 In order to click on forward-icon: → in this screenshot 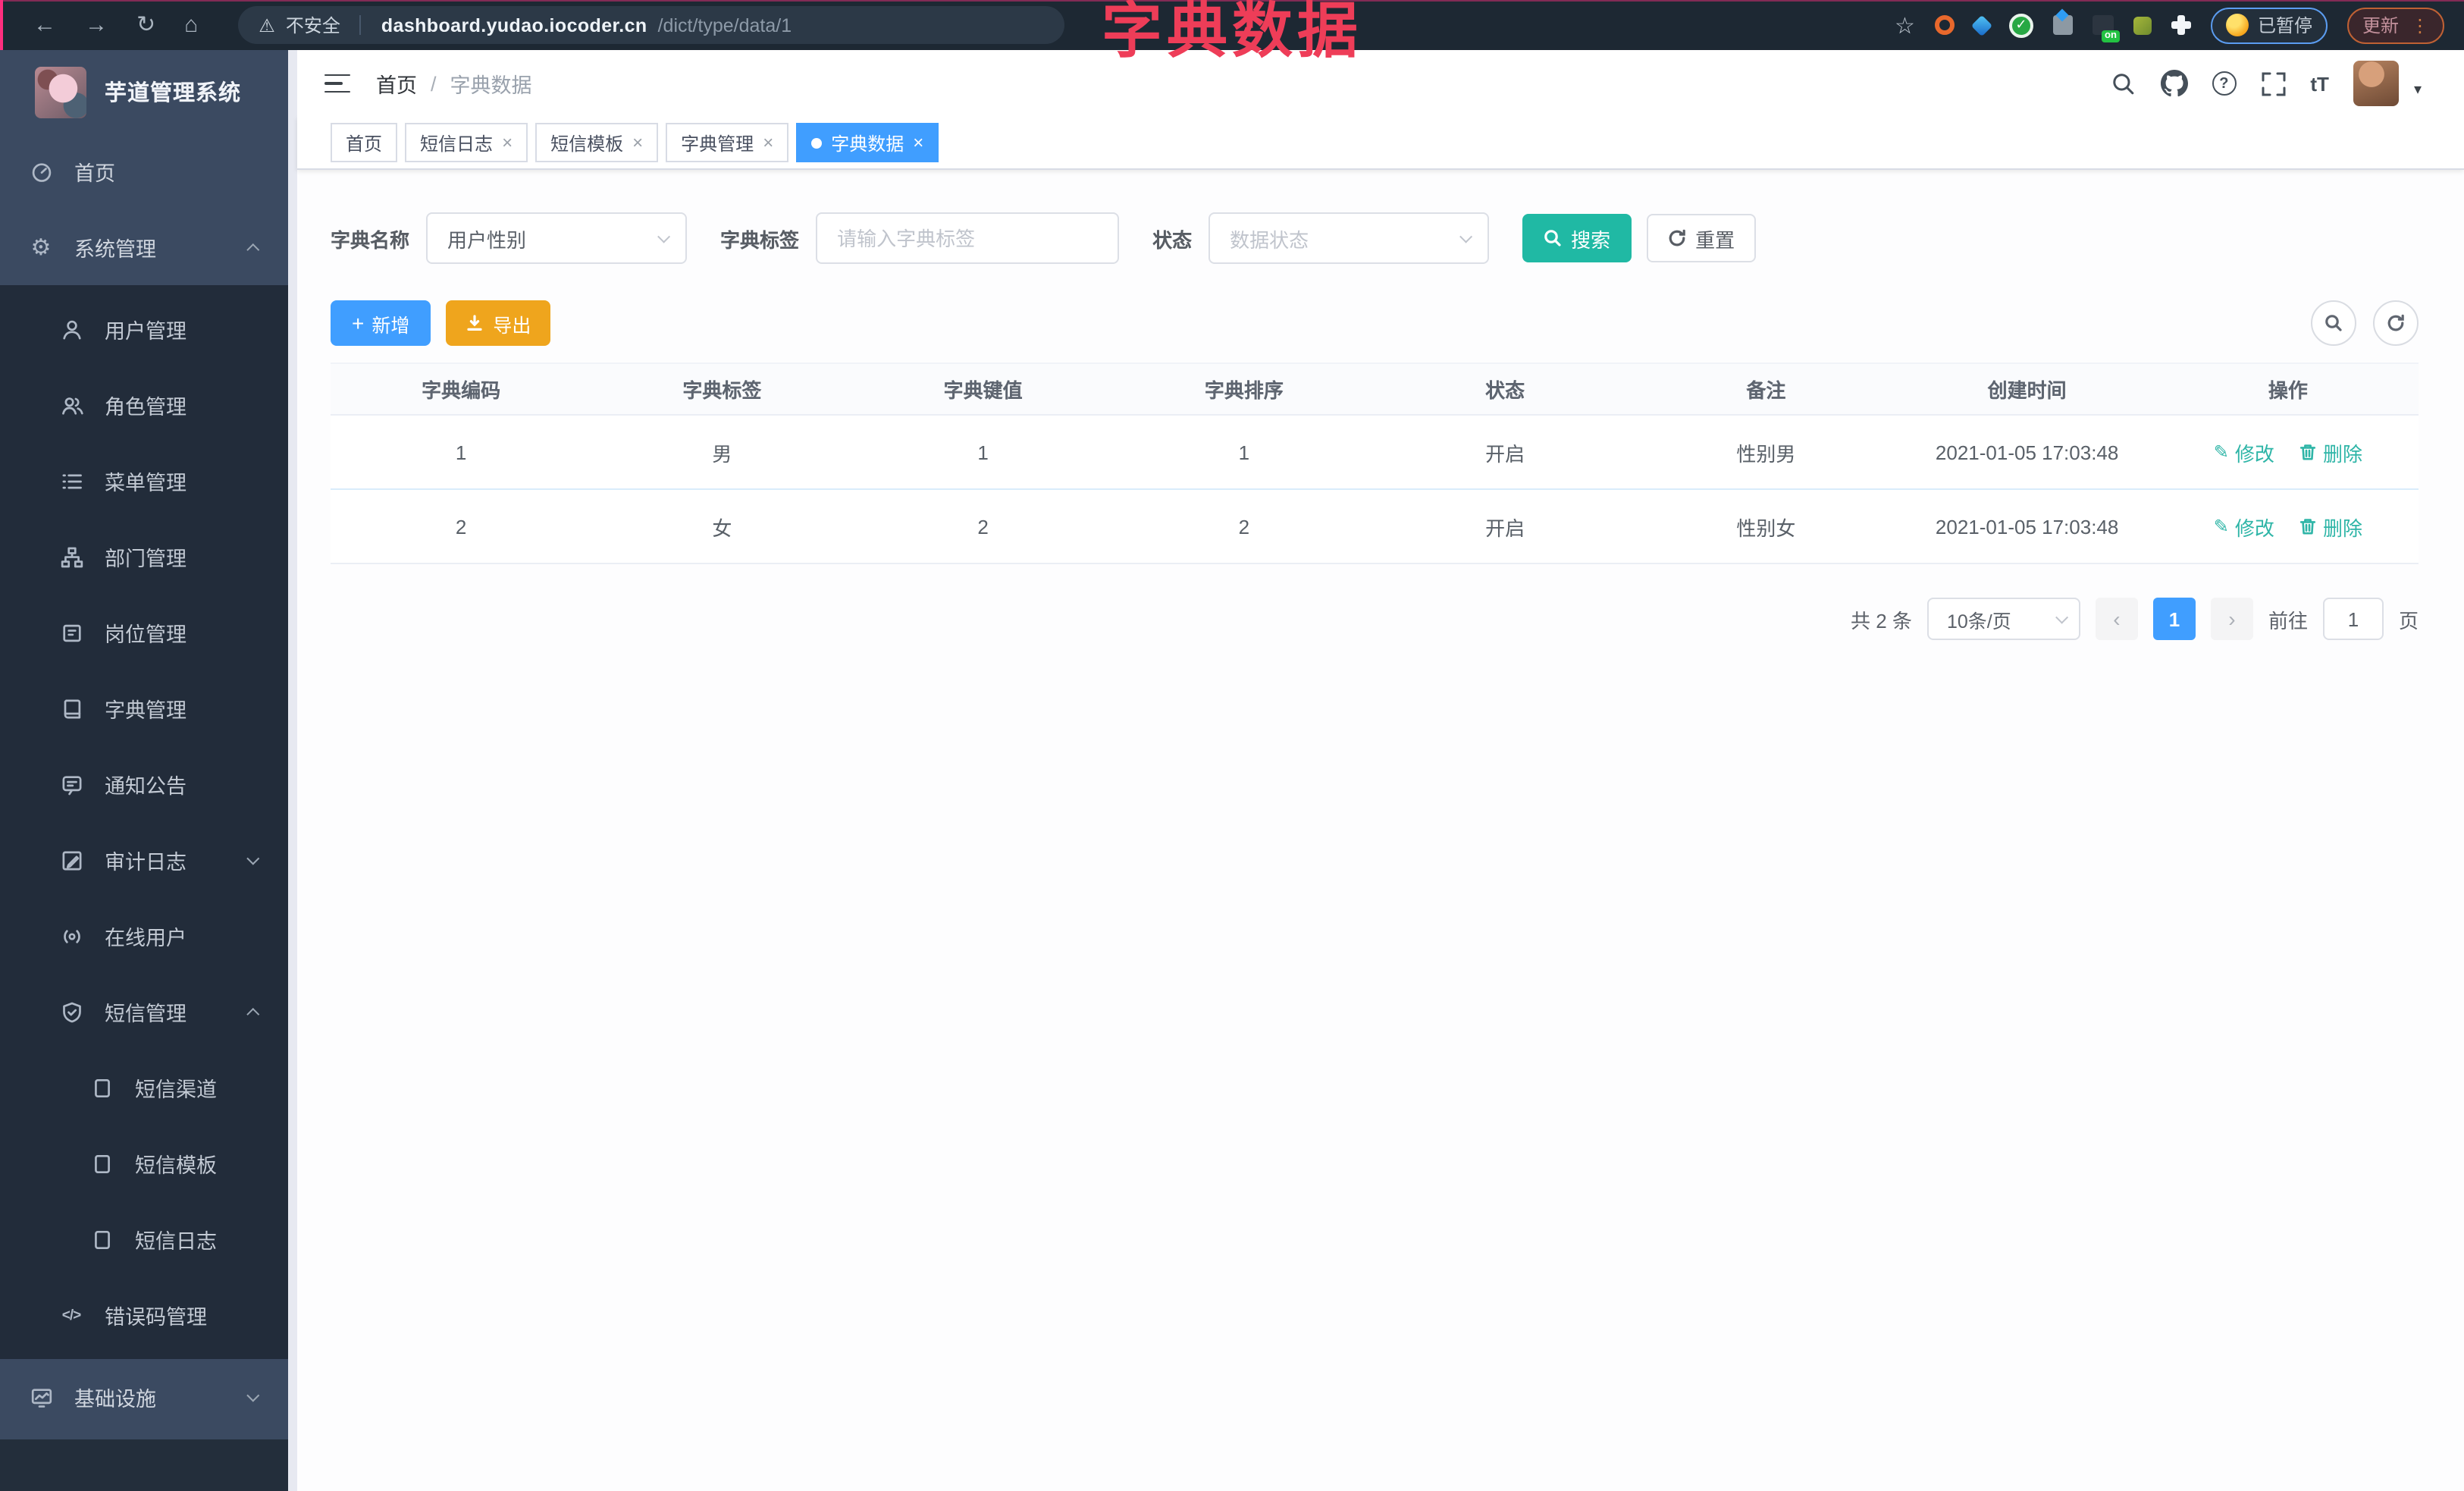, I will do `click(97, 25)`.